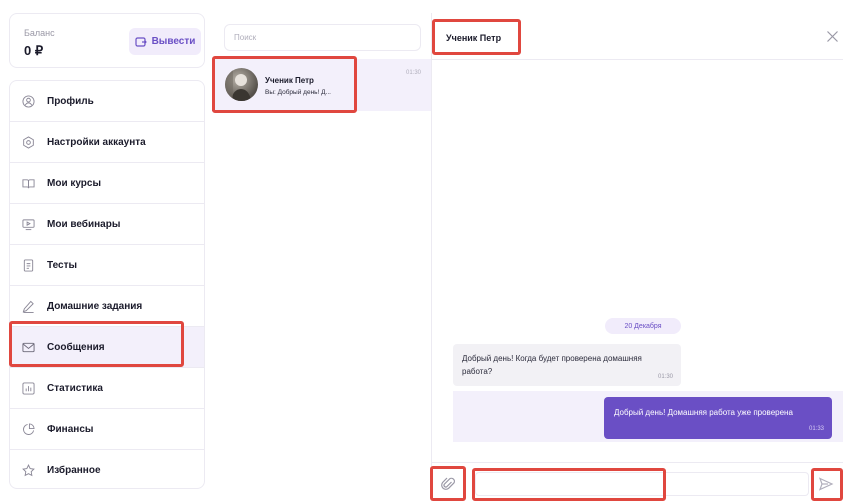 Image resolution: width=843 pixels, height=501 pixels. Describe the element at coordinates (643, 326) in the screenshot. I see `date-separator: 20 Декабря` at that location.